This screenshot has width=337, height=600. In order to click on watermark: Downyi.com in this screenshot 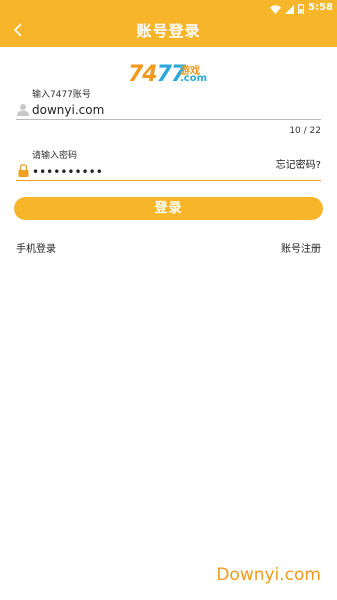, I will do `click(268, 575)`.